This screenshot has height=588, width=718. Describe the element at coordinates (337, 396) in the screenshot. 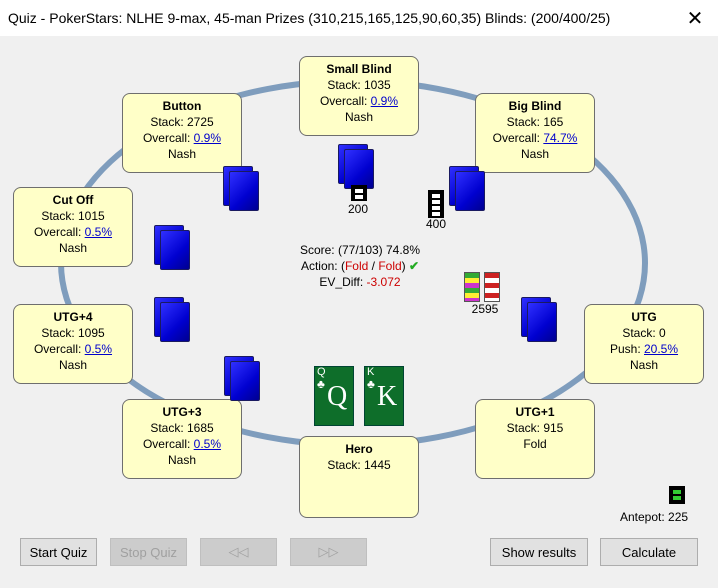

I see `card-face: Q` at that location.